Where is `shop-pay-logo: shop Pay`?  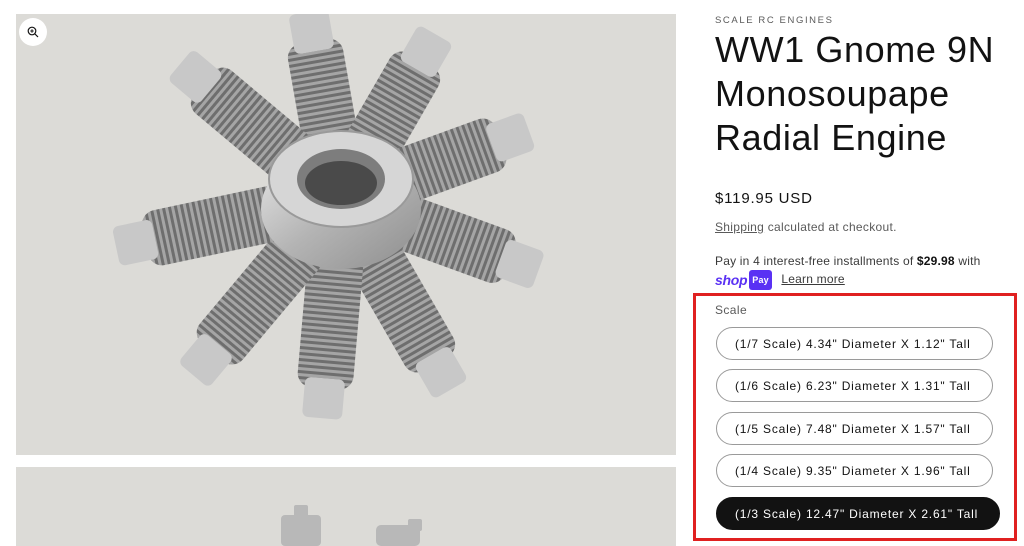 shop-pay-logo: shop Pay is located at coordinates (743, 280).